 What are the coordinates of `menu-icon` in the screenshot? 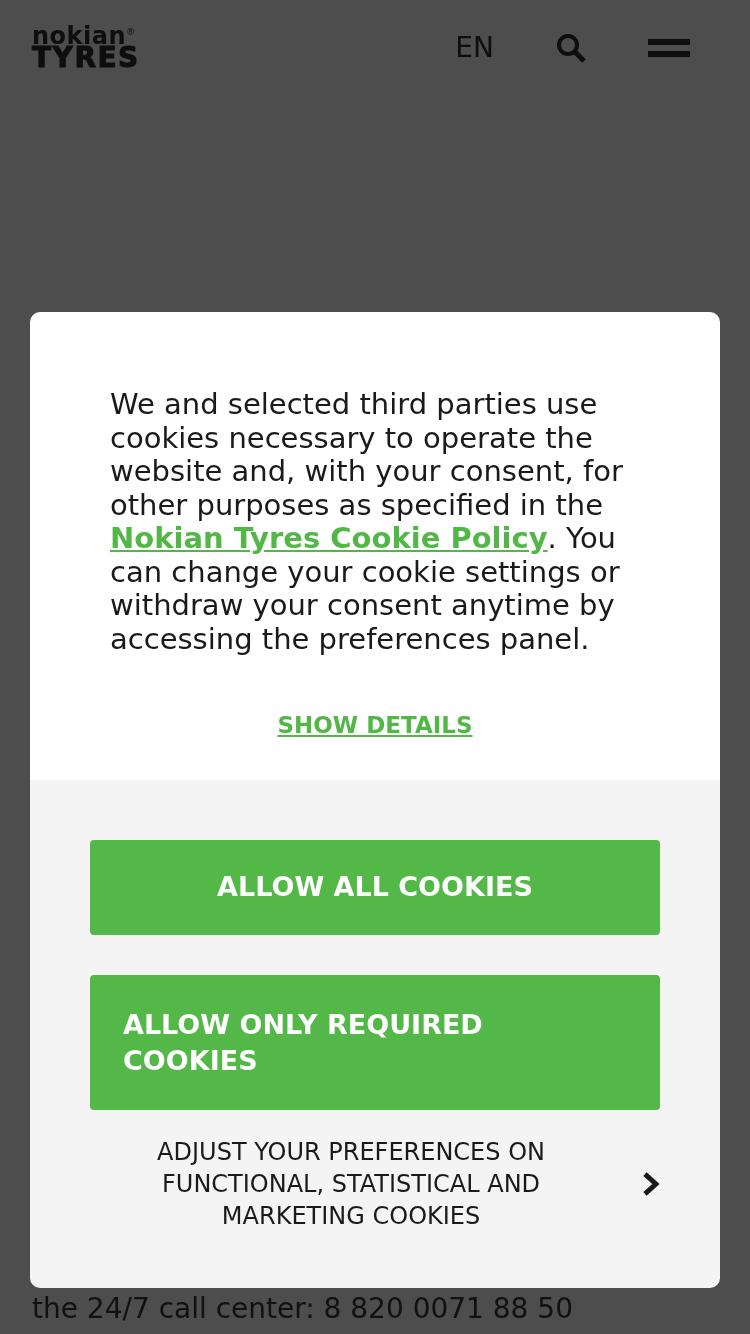 It's located at (669, 48).